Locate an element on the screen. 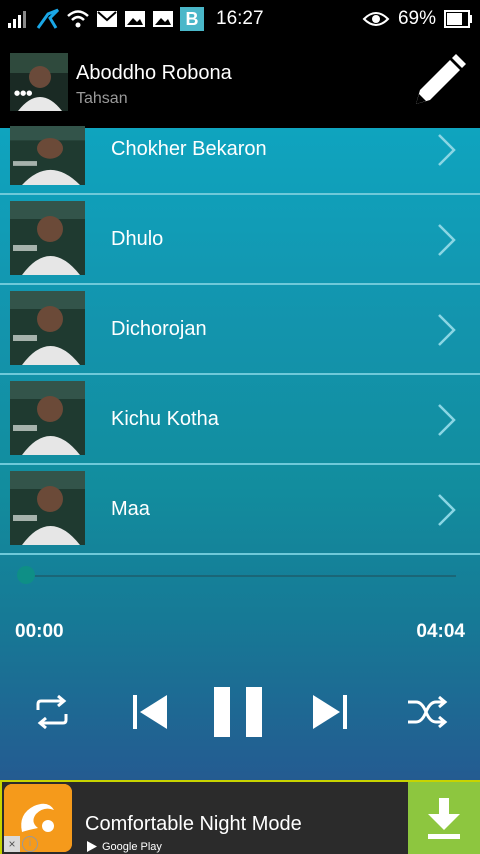 Image resolution: width=480 pixels, height=854 pixels. status-time: 16:27 is located at coordinates (240, 18).